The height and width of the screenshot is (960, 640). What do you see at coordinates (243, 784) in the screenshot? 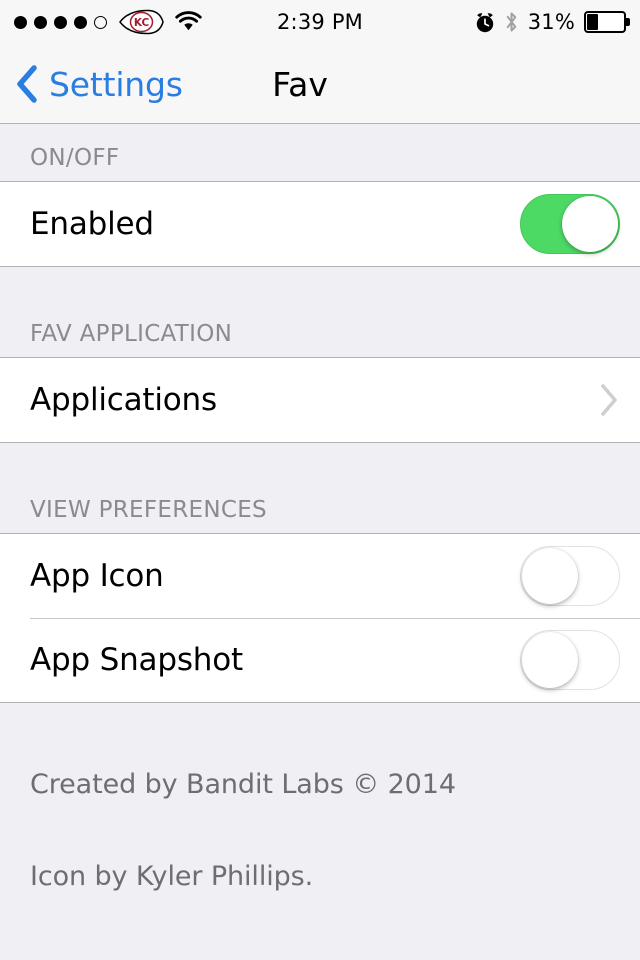
I see `footer-credit-line: Created by Bandit Labs © 2014` at bounding box center [243, 784].